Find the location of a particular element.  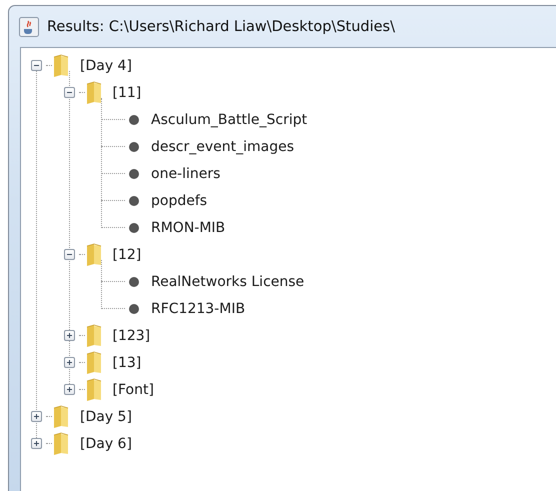

file-label: popdefs is located at coordinates (179, 200).